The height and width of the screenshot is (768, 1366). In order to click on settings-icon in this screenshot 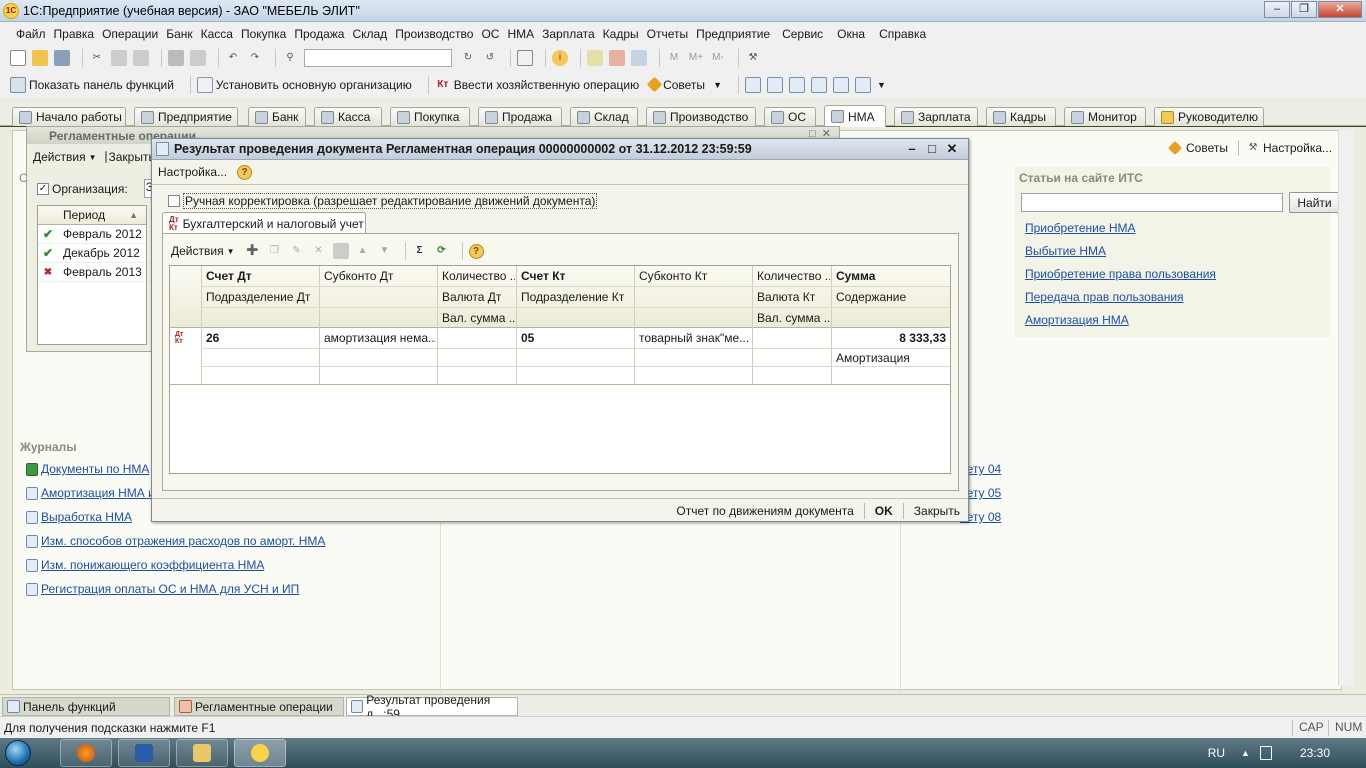, I will do `click(862, 84)`.